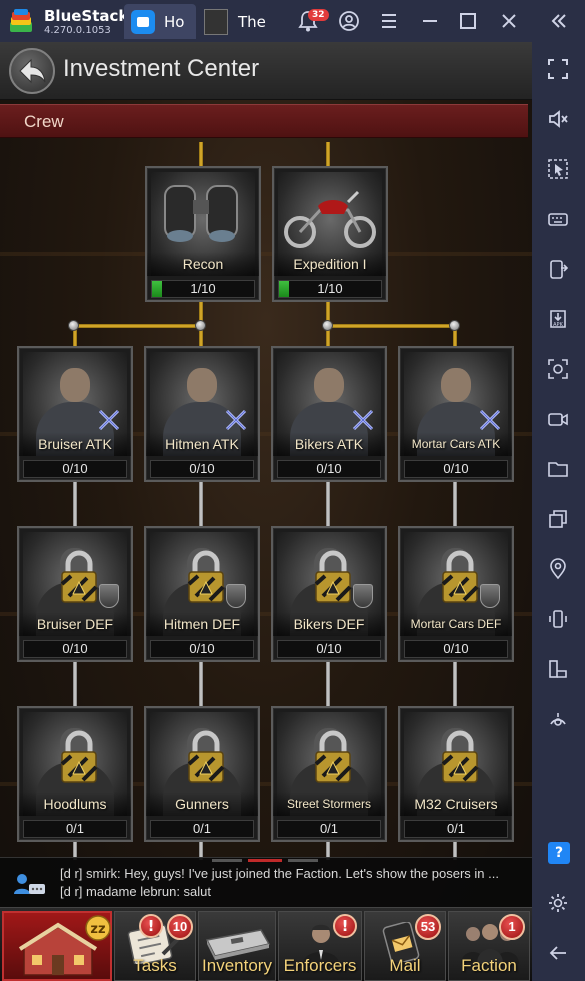 This screenshot has width=585, height=981. What do you see at coordinates (558, 169) in the screenshot?
I see `cursor-icon` at bounding box center [558, 169].